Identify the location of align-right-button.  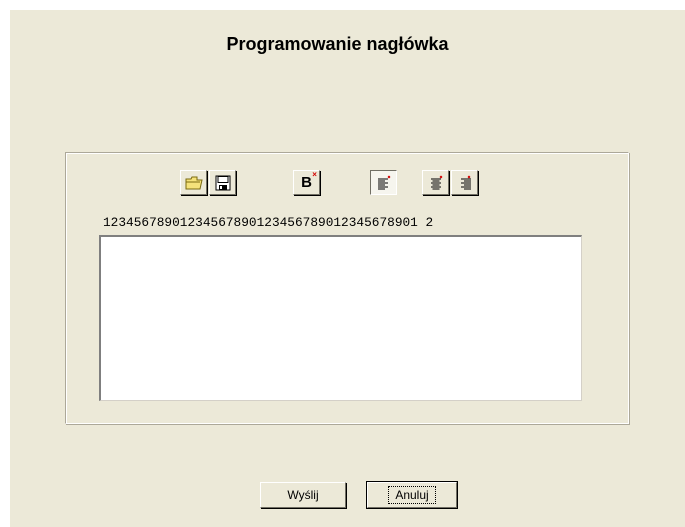
(464, 182).